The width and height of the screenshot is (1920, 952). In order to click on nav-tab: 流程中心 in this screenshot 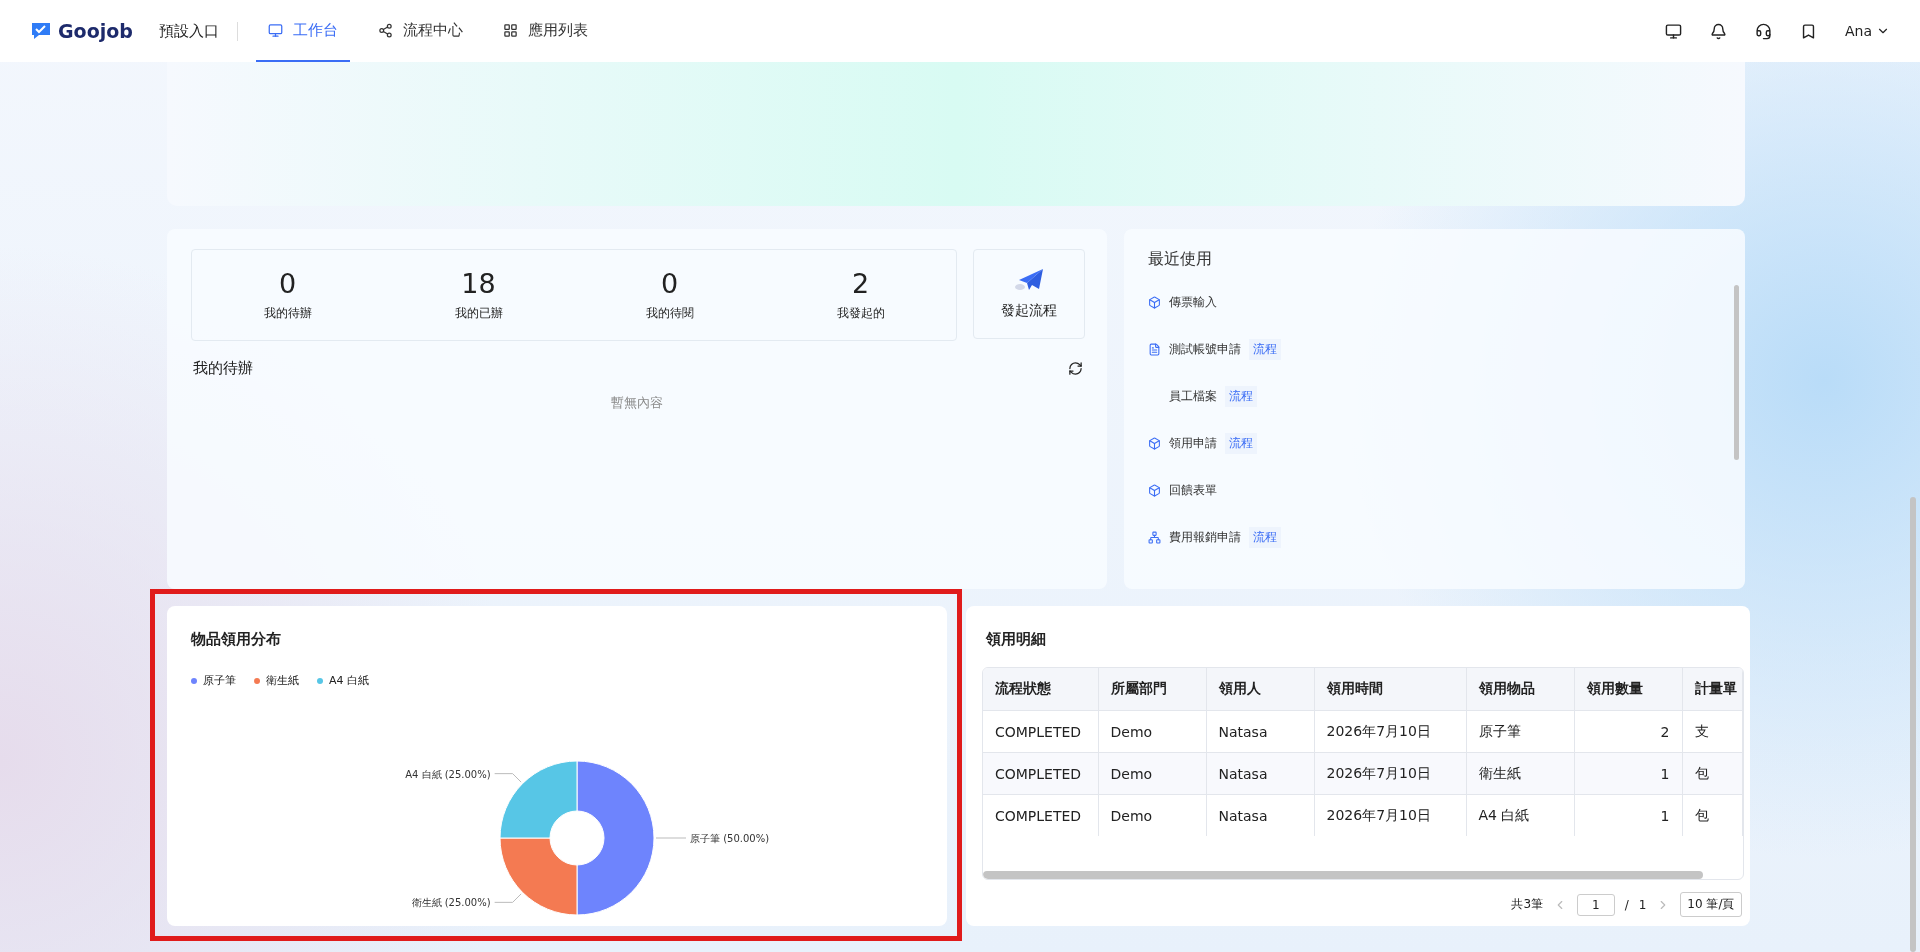, I will do `click(420, 31)`.